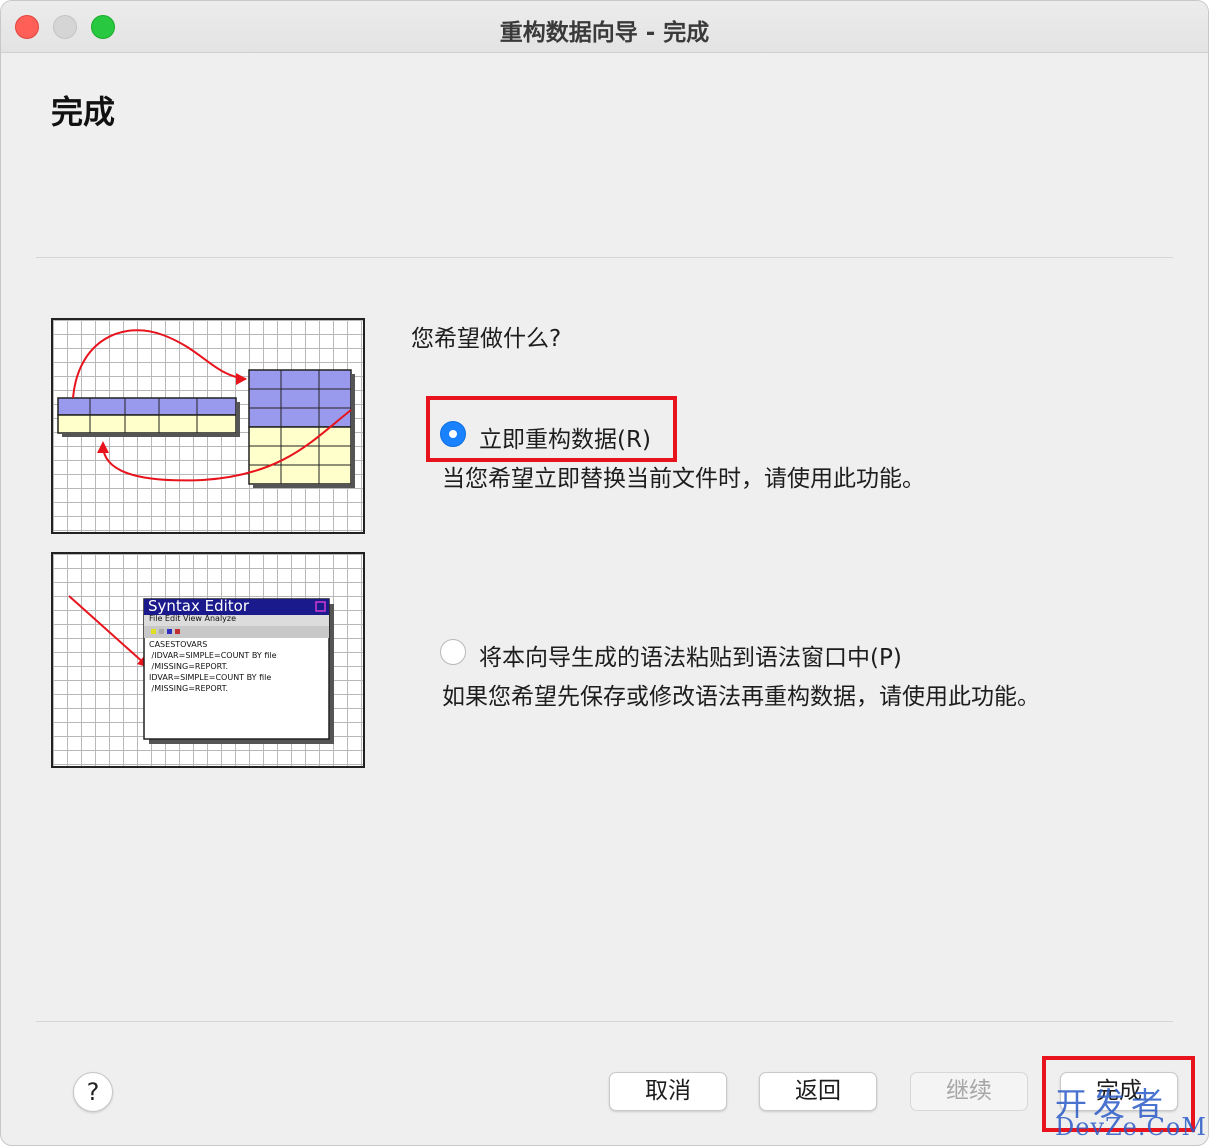  What do you see at coordinates (148, 417) in the screenshot?
I see `source-table-graphic` at bounding box center [148, 417].